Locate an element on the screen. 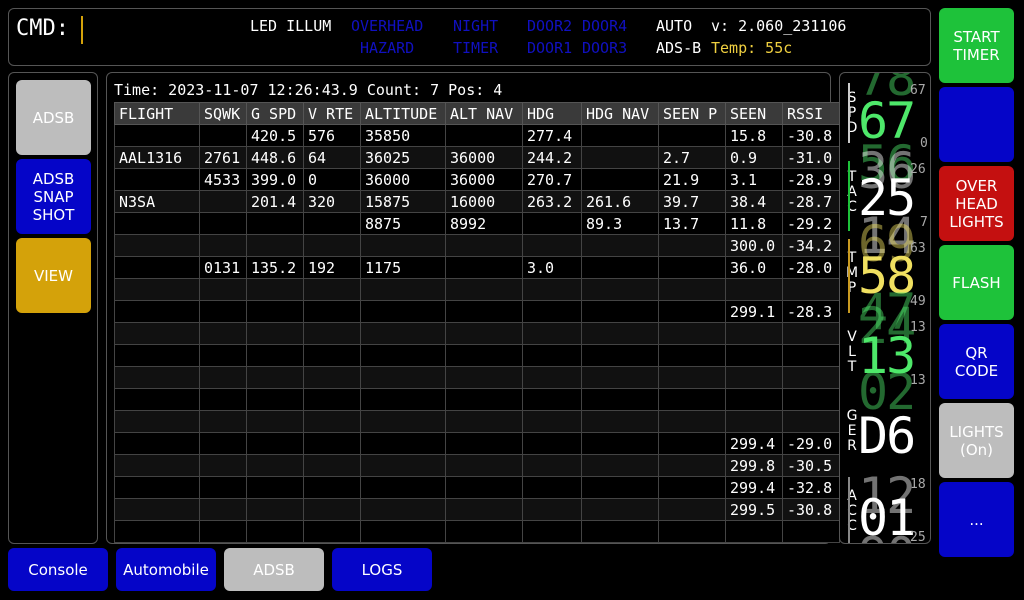  night-indicator: NIGHT is located at coordinates (475, 26).